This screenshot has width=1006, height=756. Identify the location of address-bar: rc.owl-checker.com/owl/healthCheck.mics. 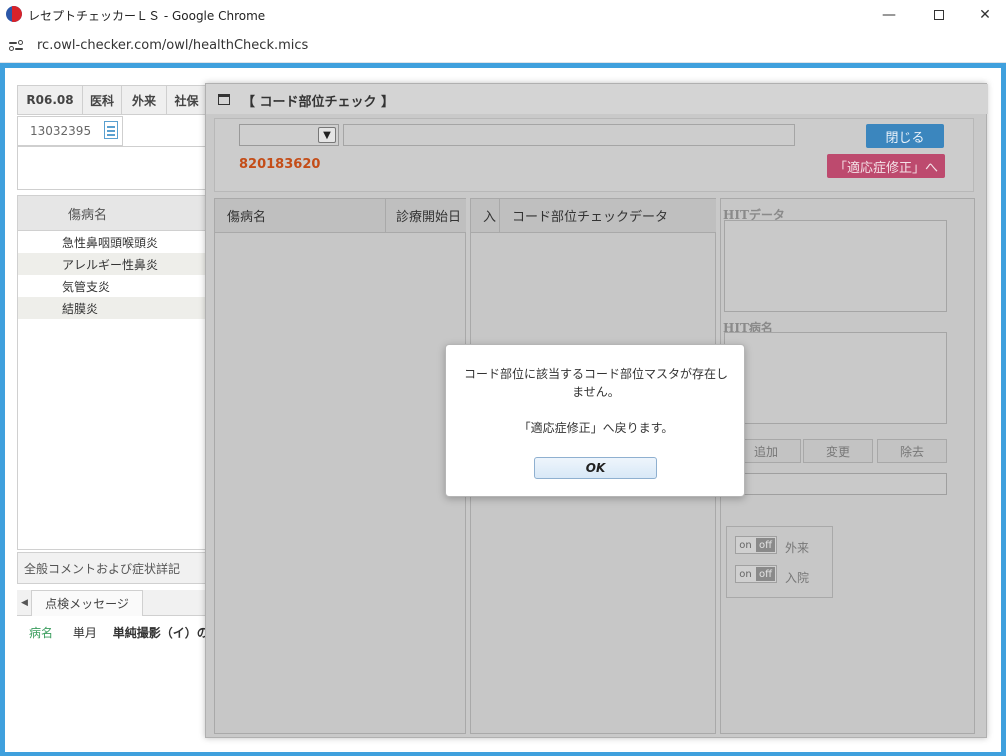
(503, 46).